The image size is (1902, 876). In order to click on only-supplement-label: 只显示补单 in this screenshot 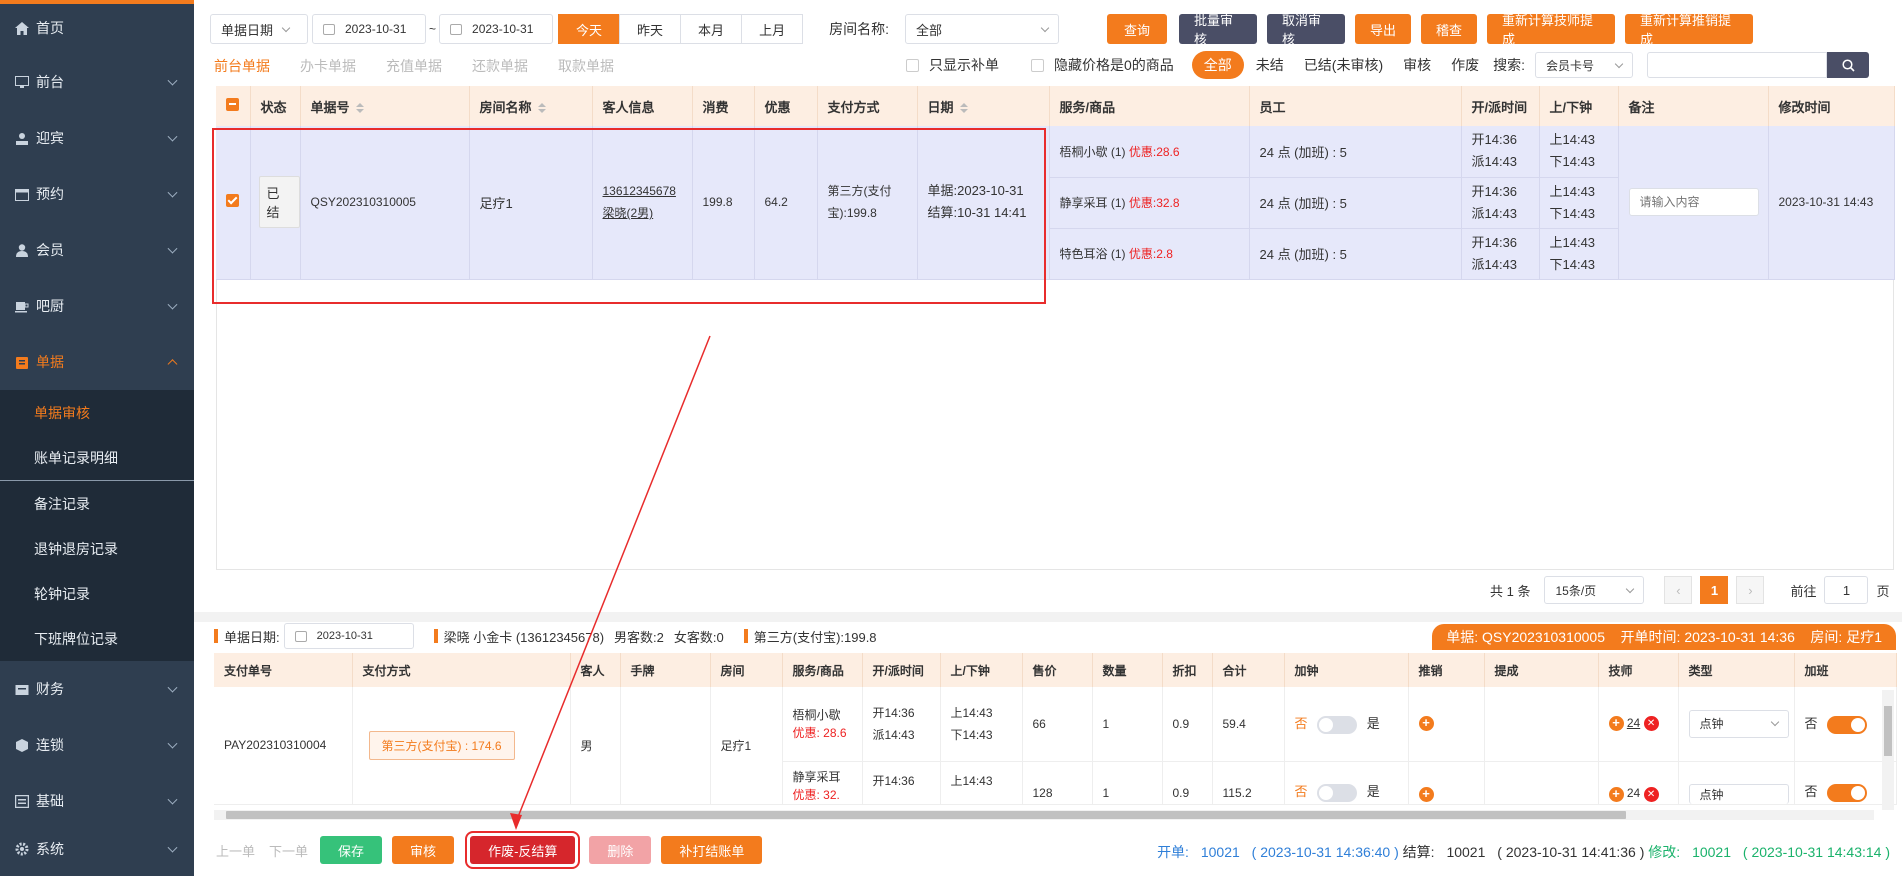, I will do `click(964, 65)`.